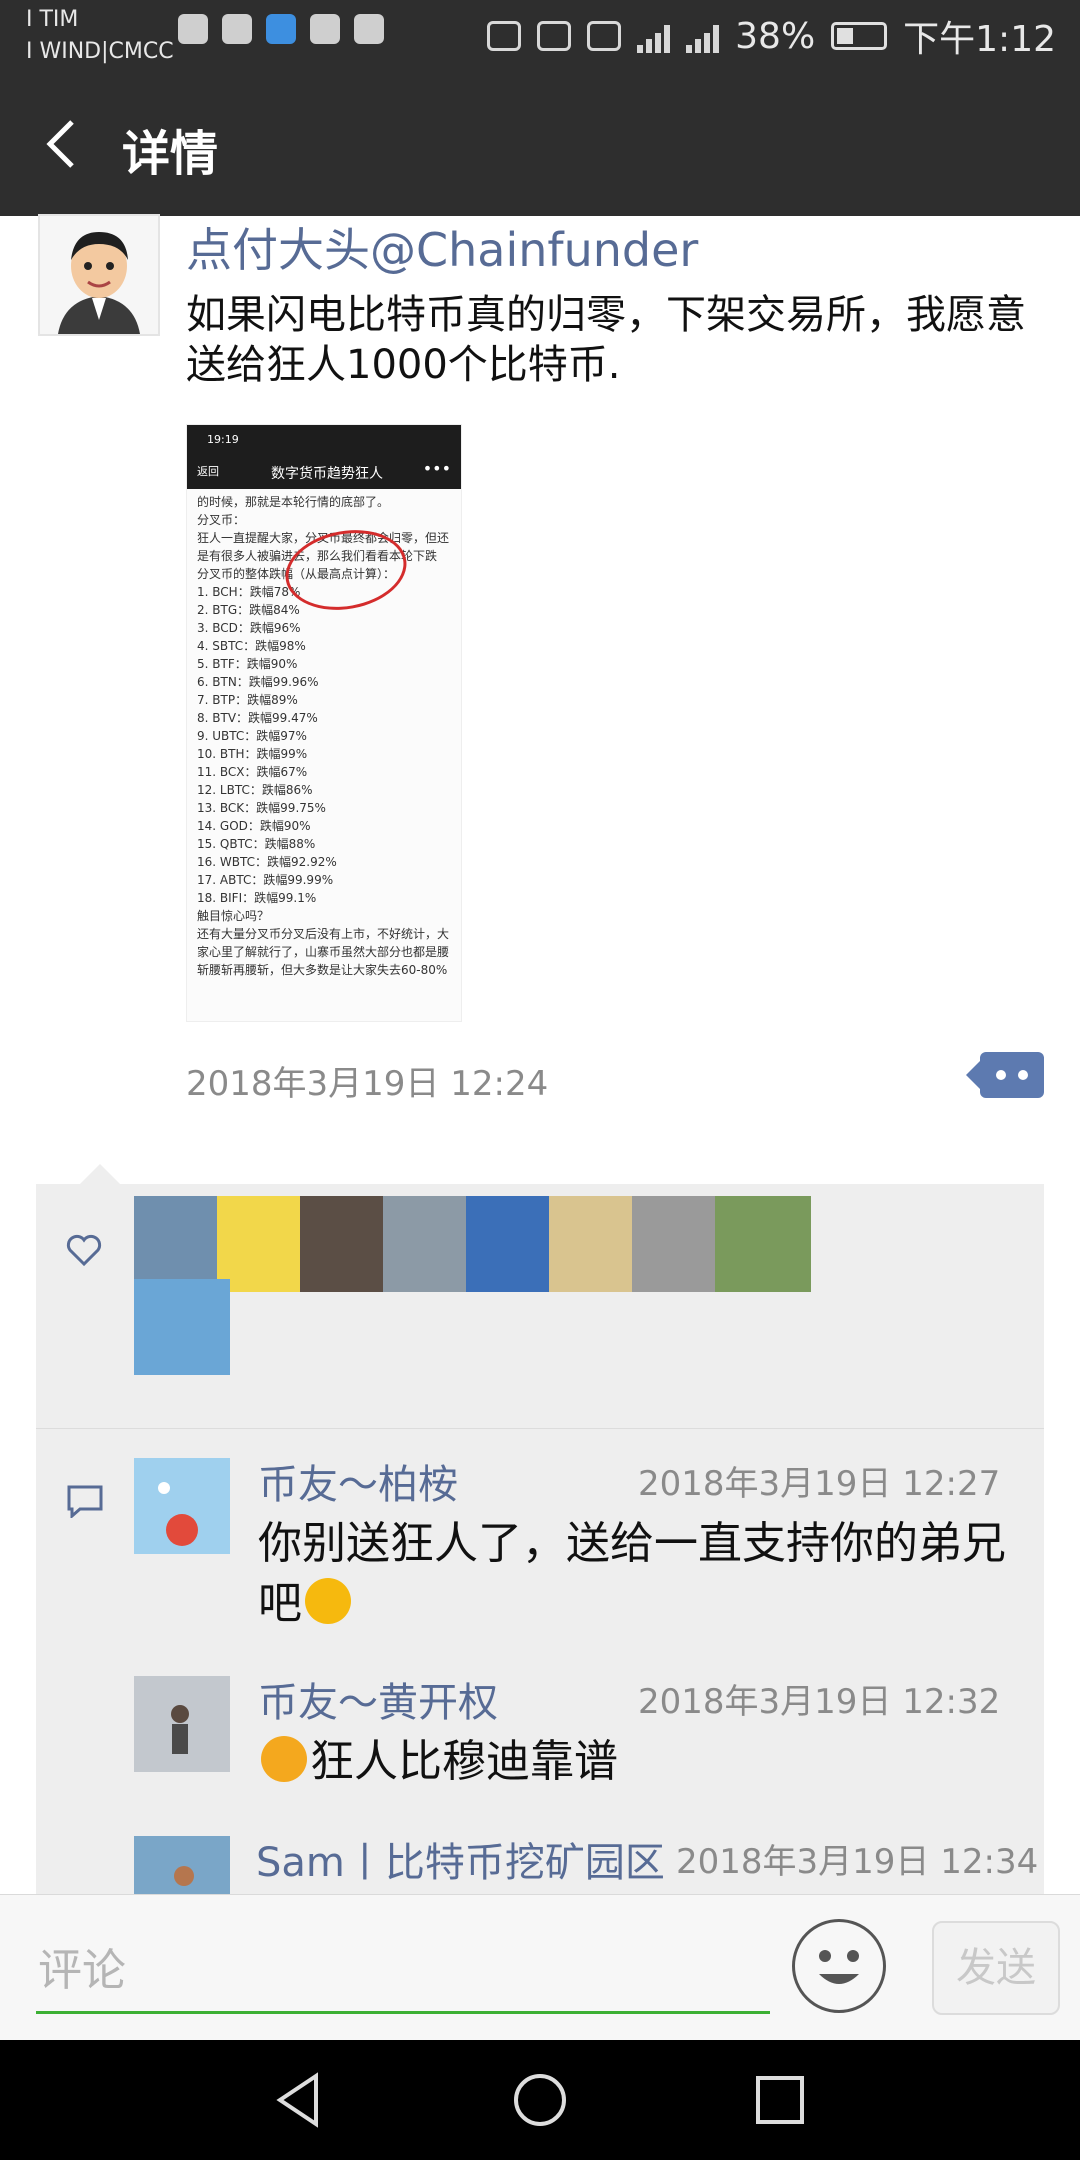 The width and height of the screenshot is (1080, 2160). What do you see at coordinates (247, 664) in the screenshot?
I see `image-article-line: 5. BTF：跌幅90%` at bounding box center [247, 664].